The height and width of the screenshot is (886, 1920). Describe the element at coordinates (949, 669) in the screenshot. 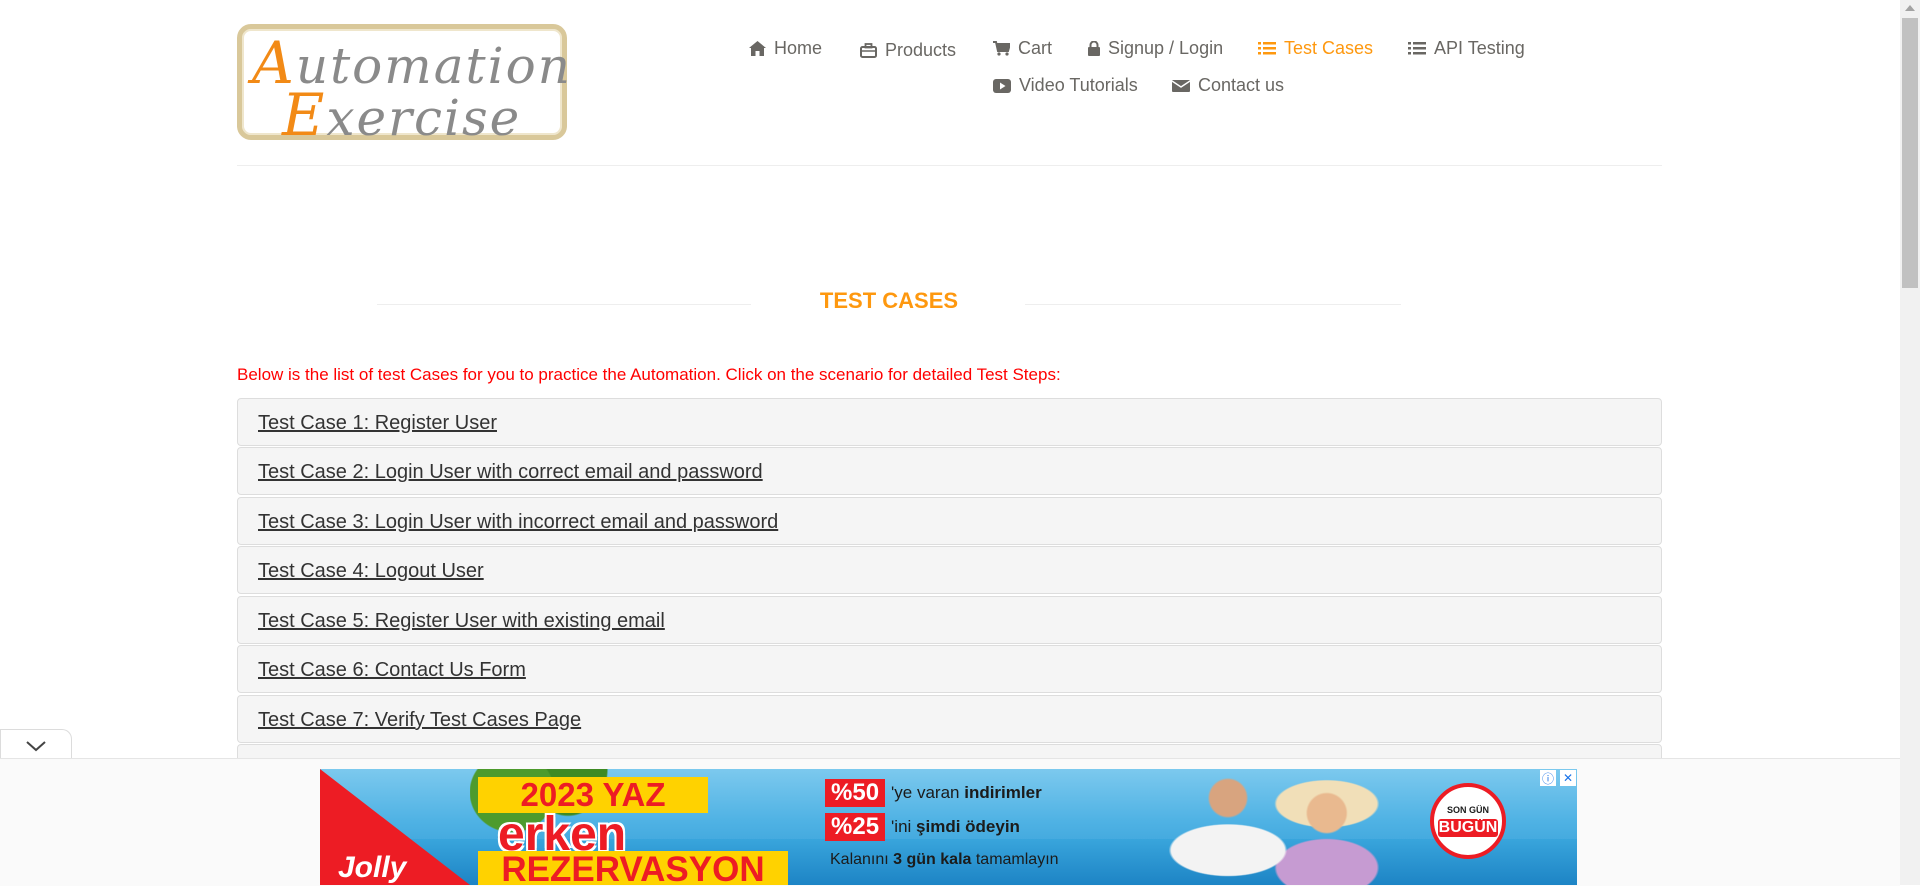

I see `test-case-panel: Test Case 6: Contact Us Form` at that location.